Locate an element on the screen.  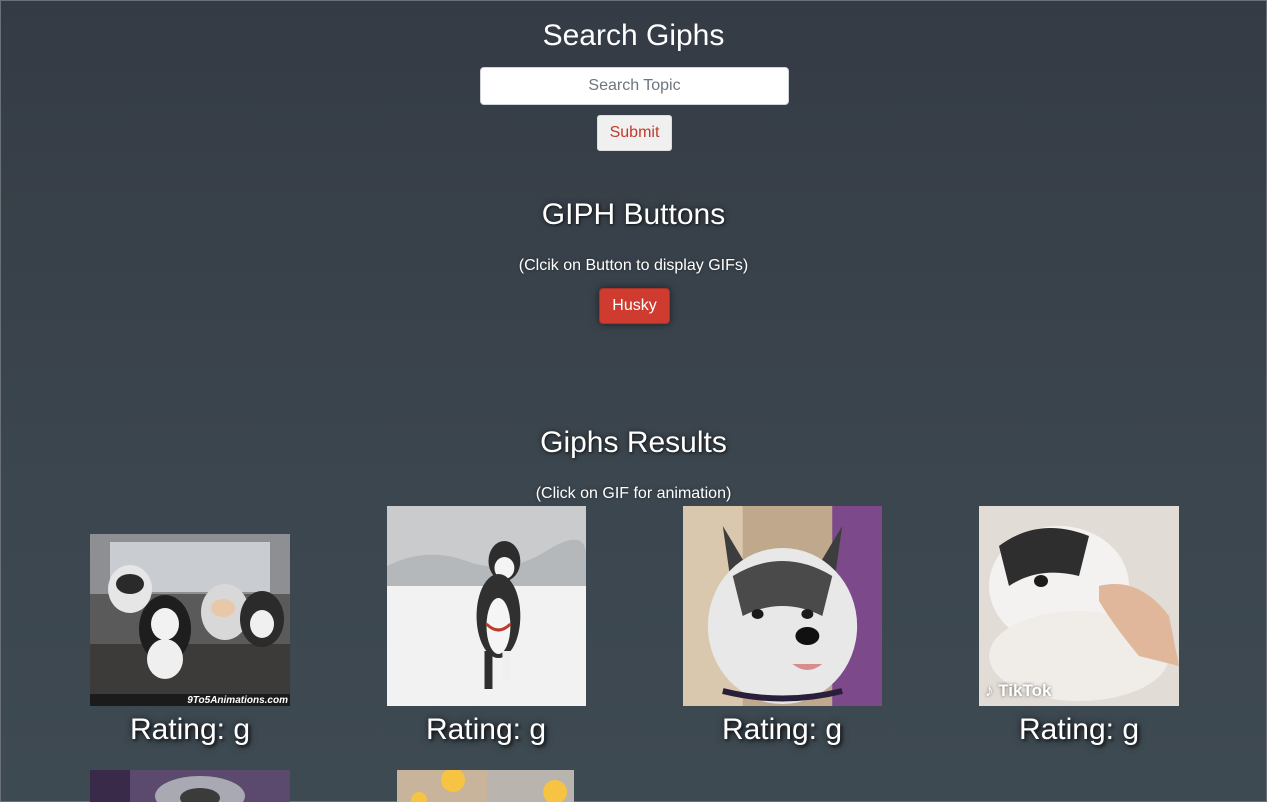
gif-thumbnail-snow is located at coordinates (486, 606).